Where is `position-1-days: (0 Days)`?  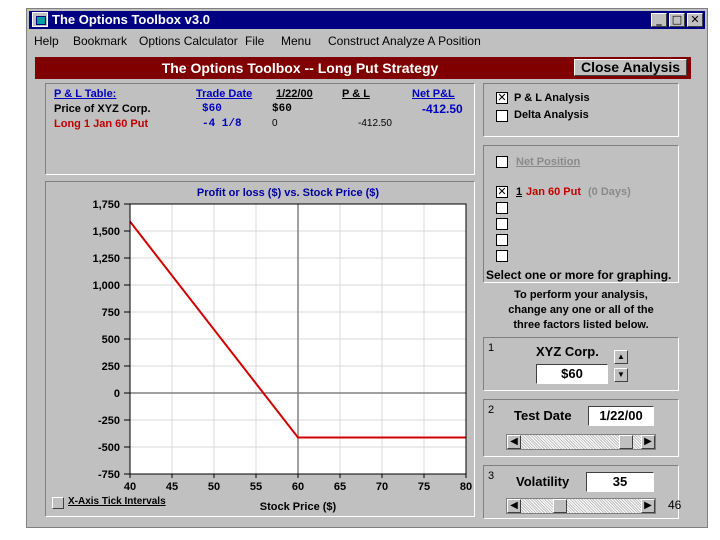 position-1-days: (0 Days) is located at coordinates (609, 192).